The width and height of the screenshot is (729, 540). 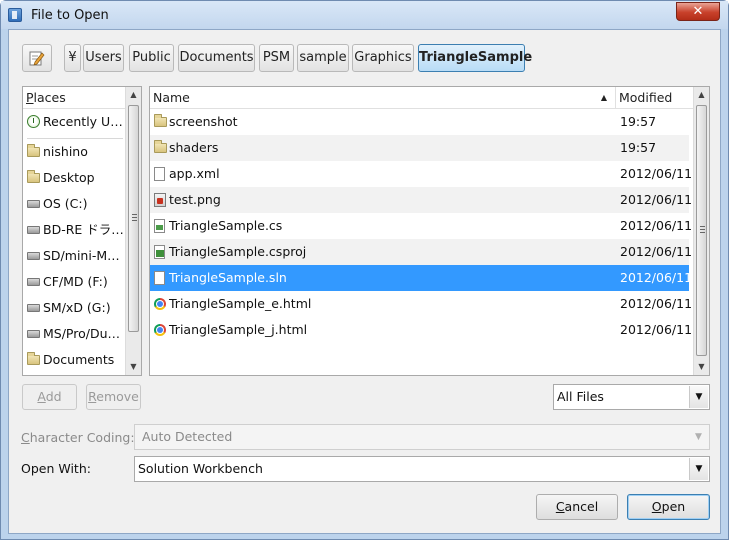 What do you see at coordinates (276, 58) in the screenshot?
I see `breadcrumb-psm: PSM` at bounding box center [276, 58].